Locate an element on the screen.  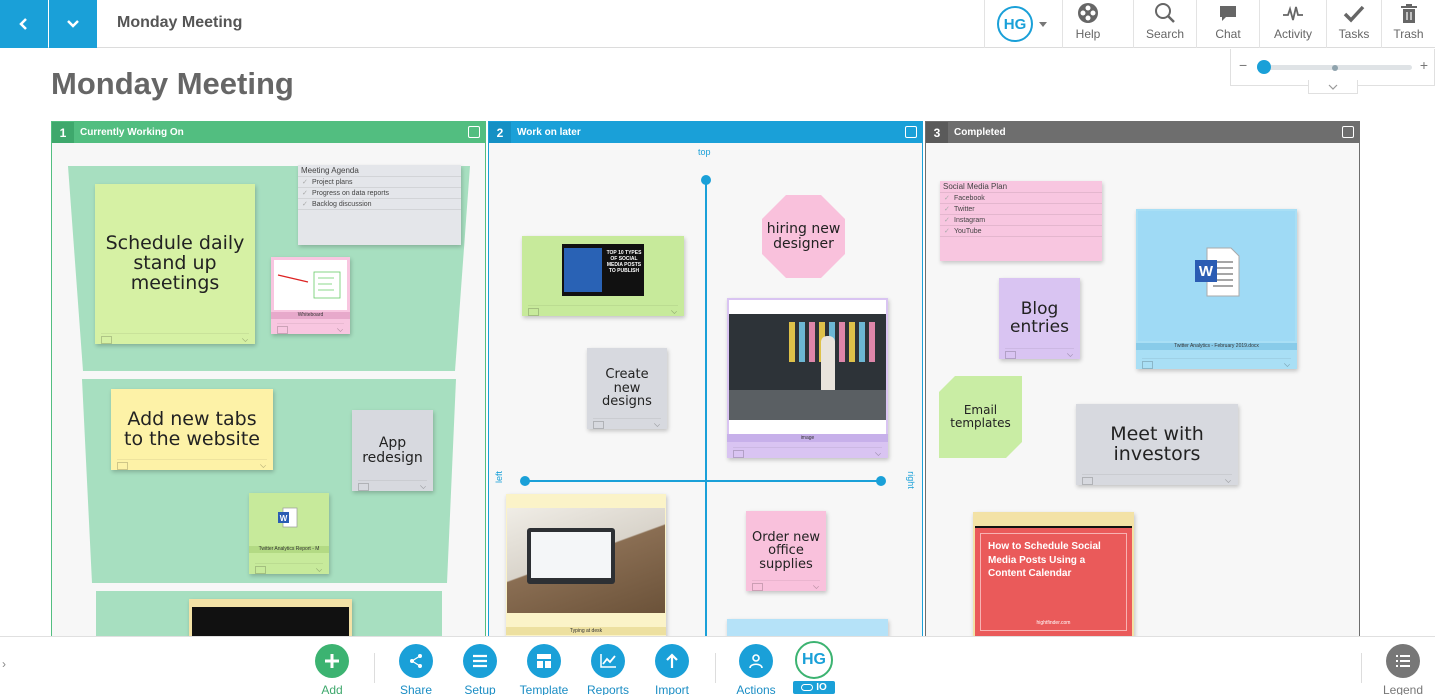
doc-card-word: W Twitter Analytics - February 2019.docx is located at coordinates (1216, 289).